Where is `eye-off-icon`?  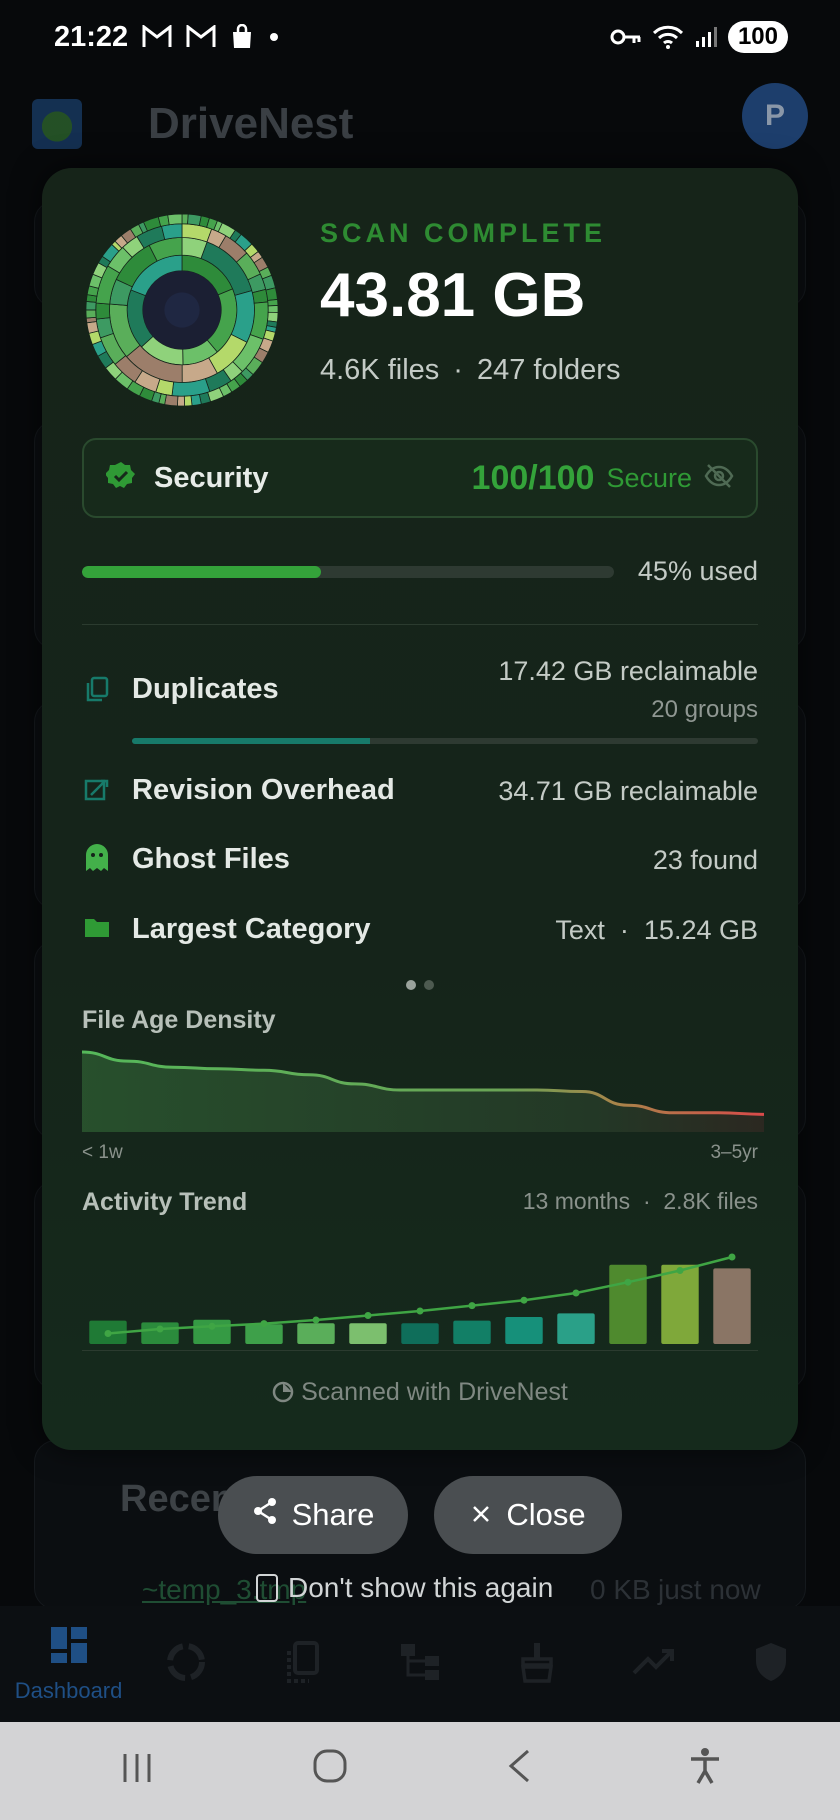 eye-off-icon is located at coordinates (719, 478).